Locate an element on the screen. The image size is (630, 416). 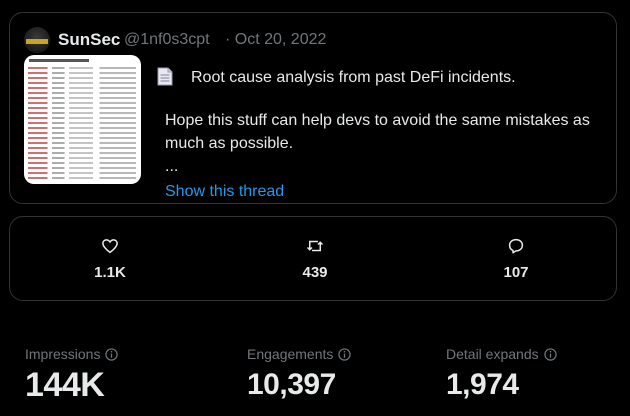
retweet-count: 439 is located at coordinates (315, 272).